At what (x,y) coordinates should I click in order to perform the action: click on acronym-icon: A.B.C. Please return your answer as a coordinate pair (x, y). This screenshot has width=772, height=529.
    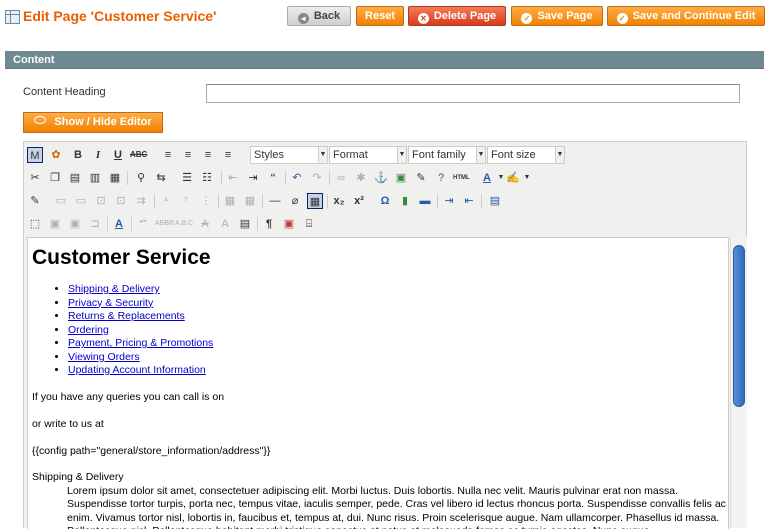
    Looking at the image, I should click on (184, 224).